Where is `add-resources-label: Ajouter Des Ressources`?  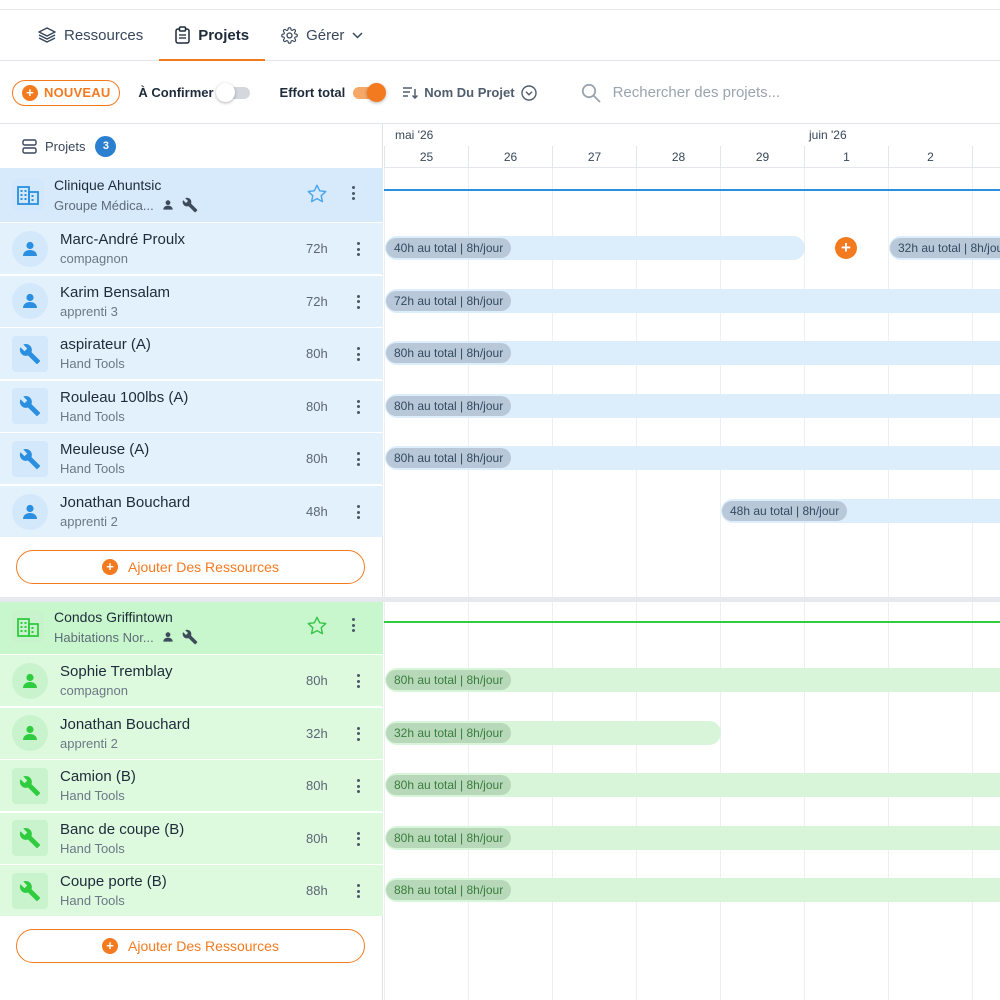 add-resources-label: Ajouter Des Ressources is located at coordinates (203, 566).